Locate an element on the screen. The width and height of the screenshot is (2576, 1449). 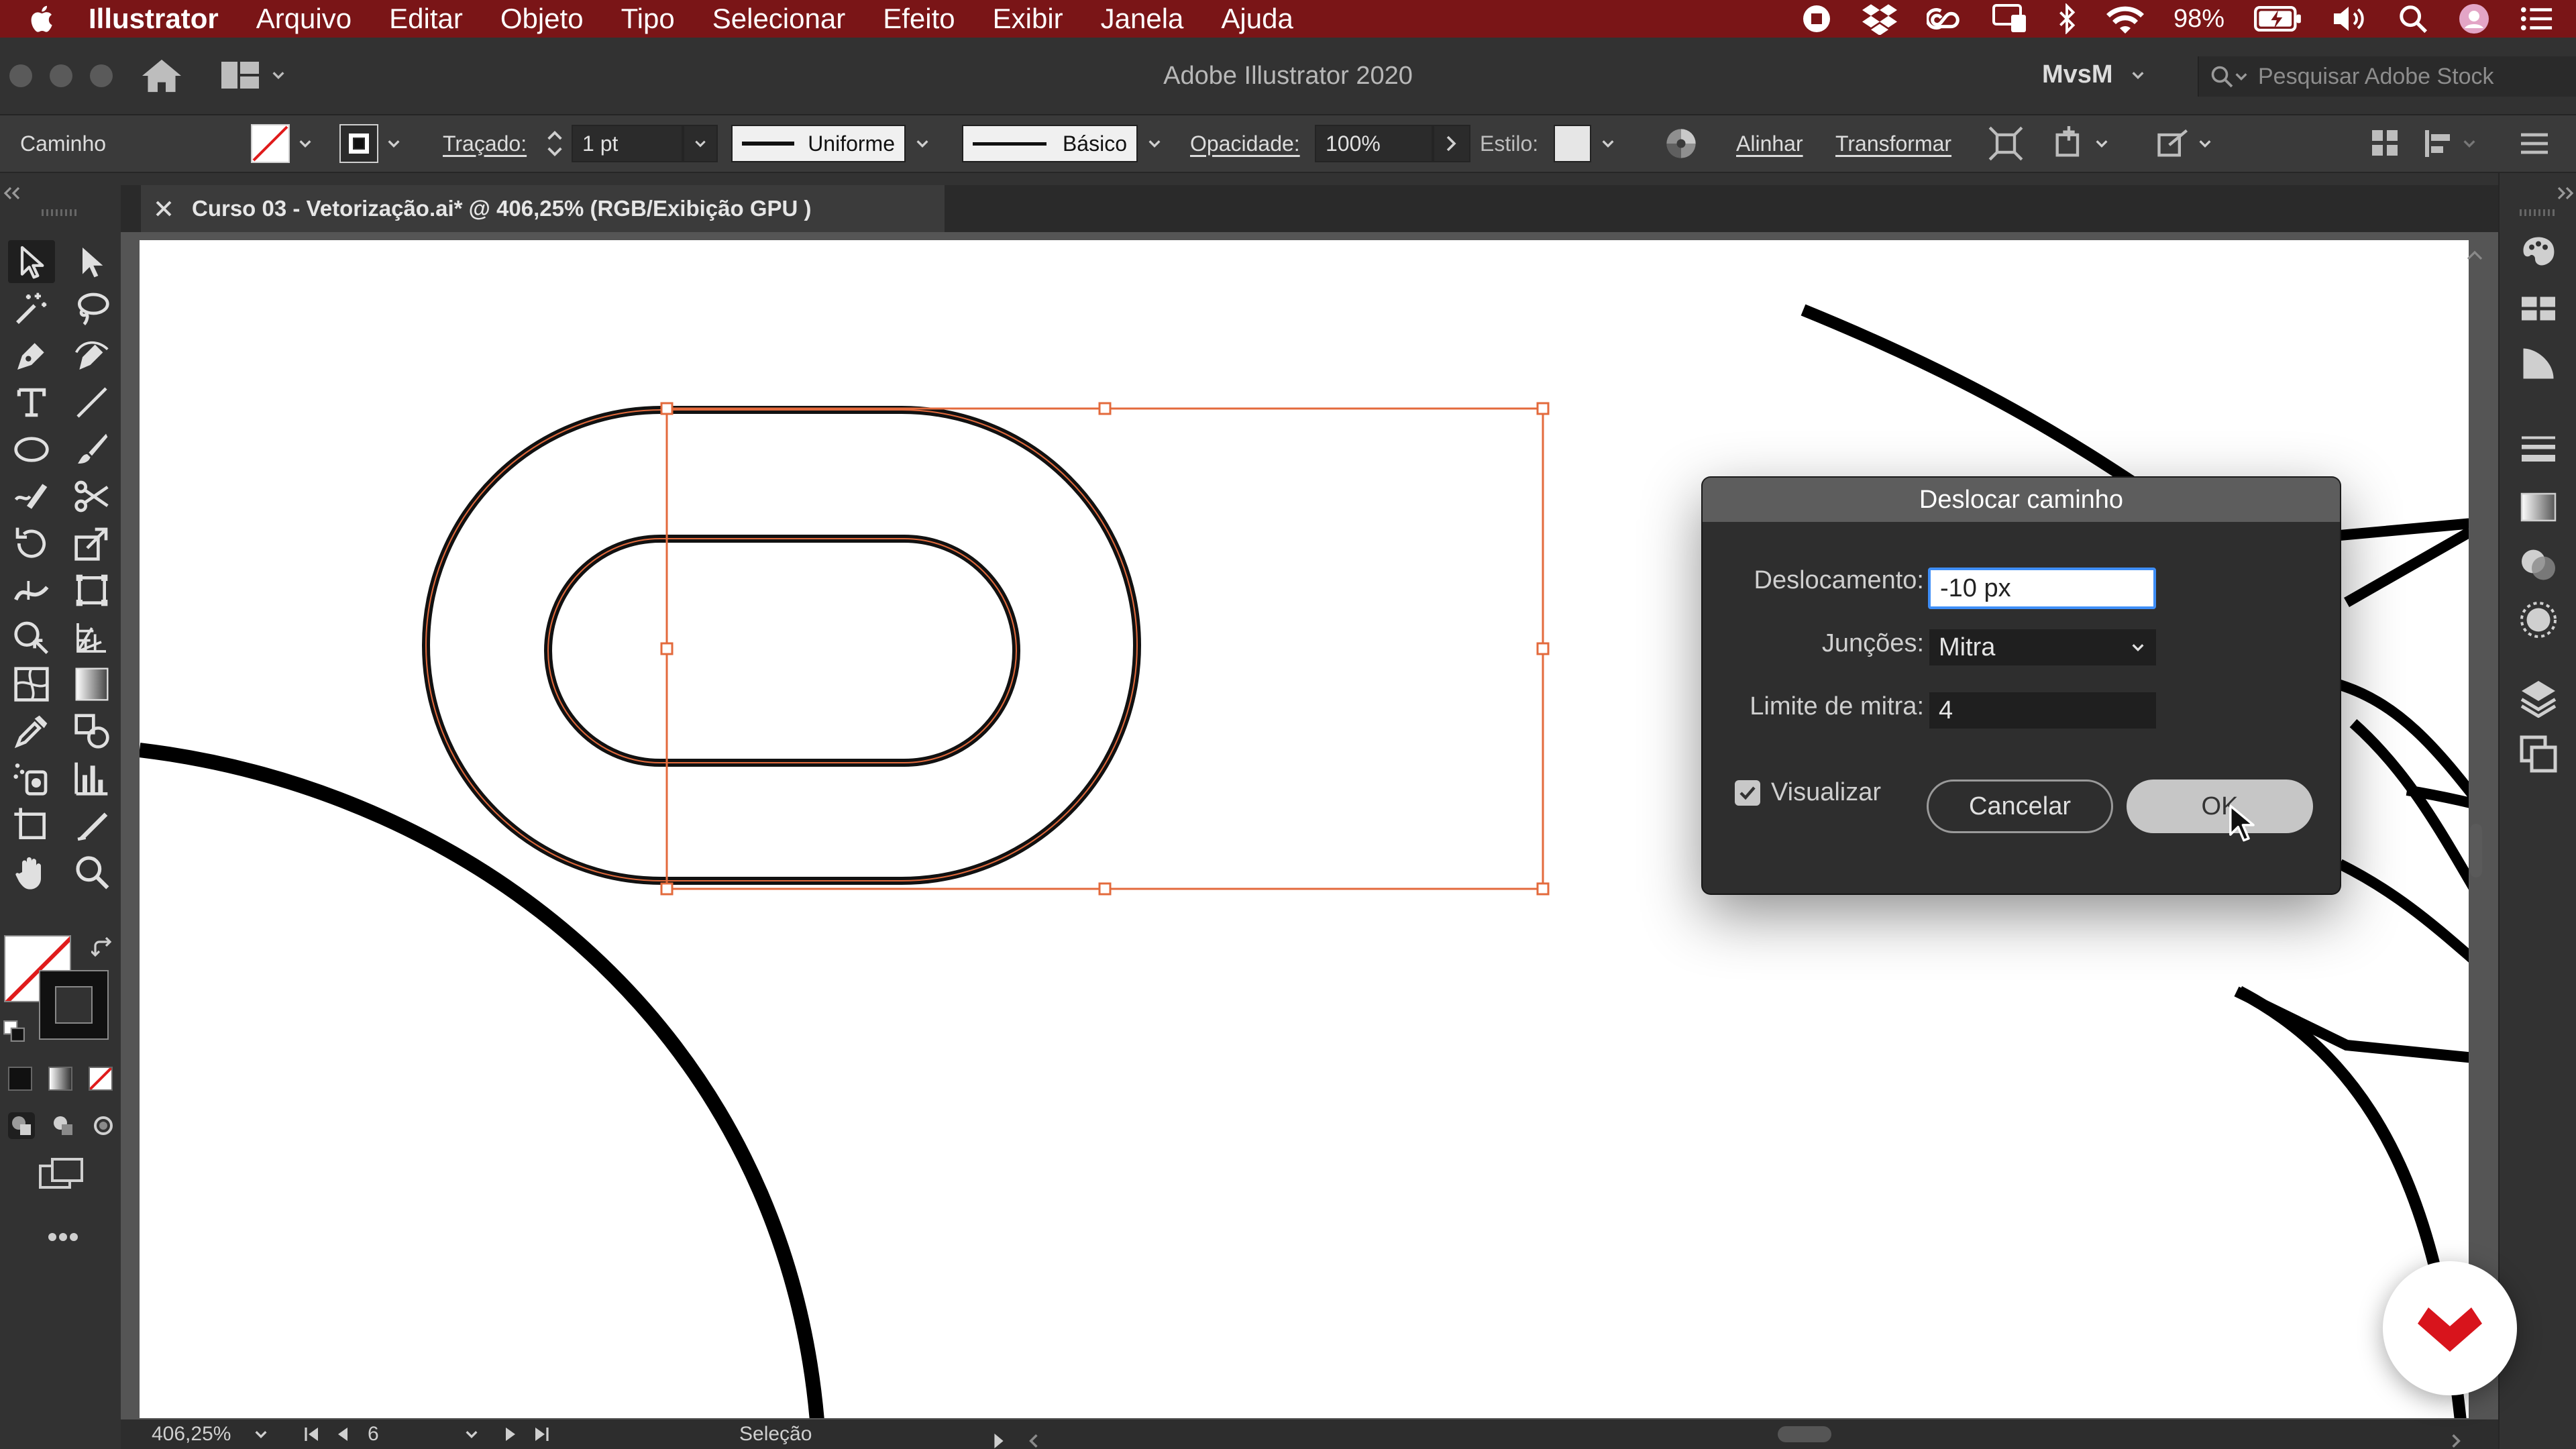
display-icon is located at coordinates (2009, 18).